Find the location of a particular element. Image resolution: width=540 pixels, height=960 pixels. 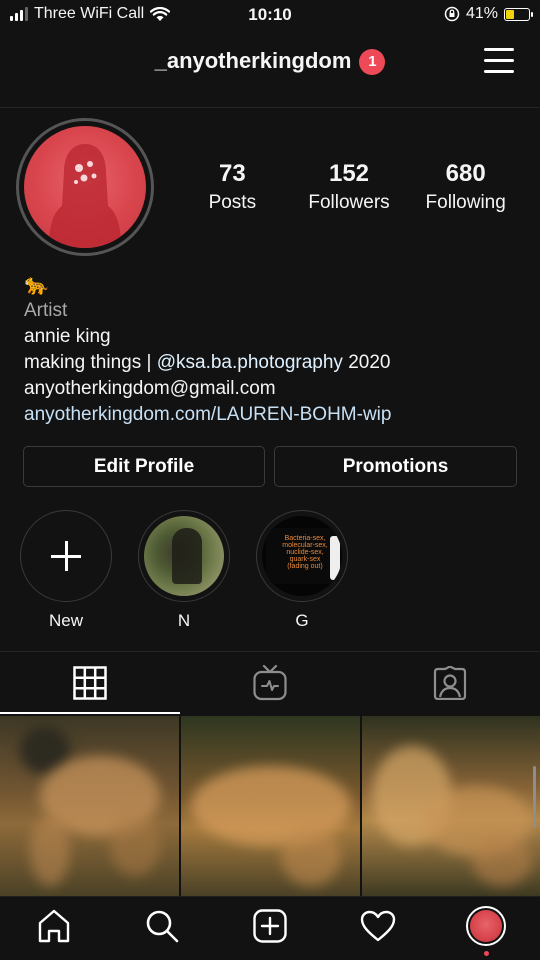

status-bar-right: 41% is located at coordinates (488, 14).